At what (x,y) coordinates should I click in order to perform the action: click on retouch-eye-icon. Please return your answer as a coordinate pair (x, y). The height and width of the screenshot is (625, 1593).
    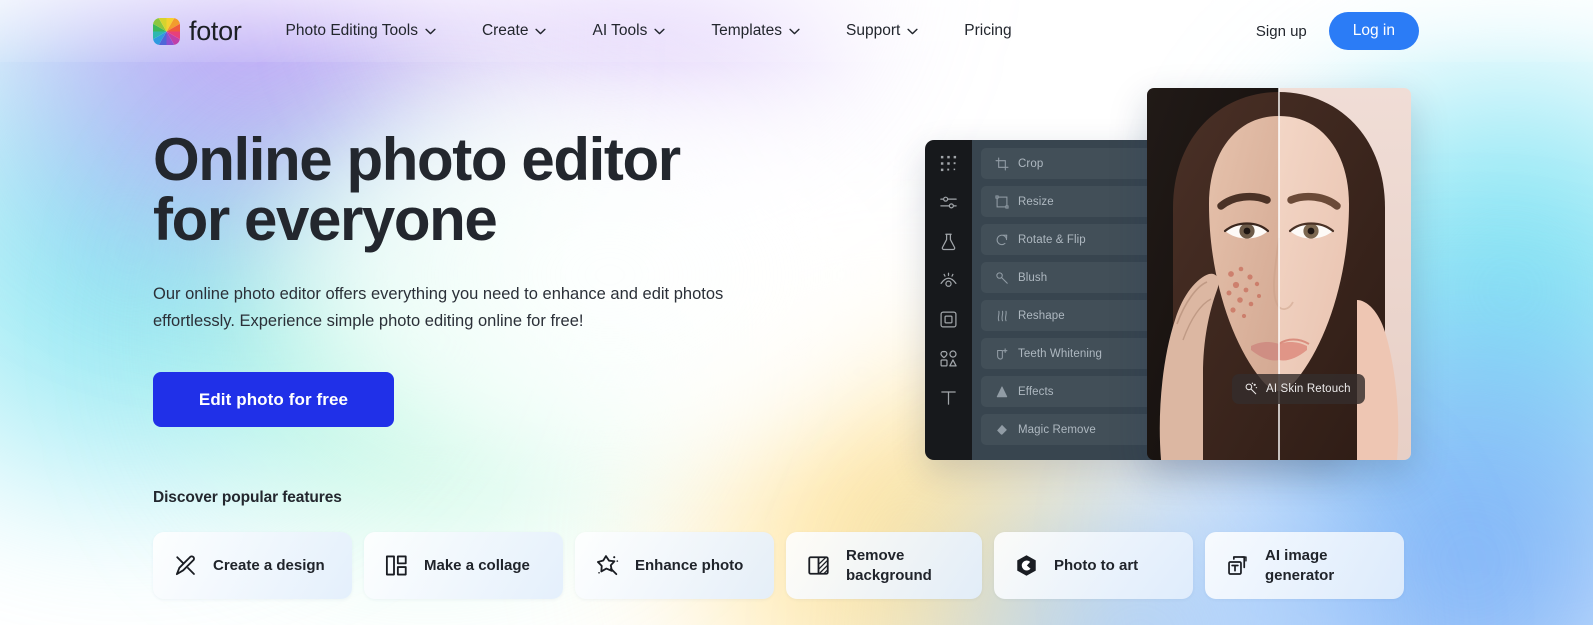
    Looking at the image, I should click on (948, 280).